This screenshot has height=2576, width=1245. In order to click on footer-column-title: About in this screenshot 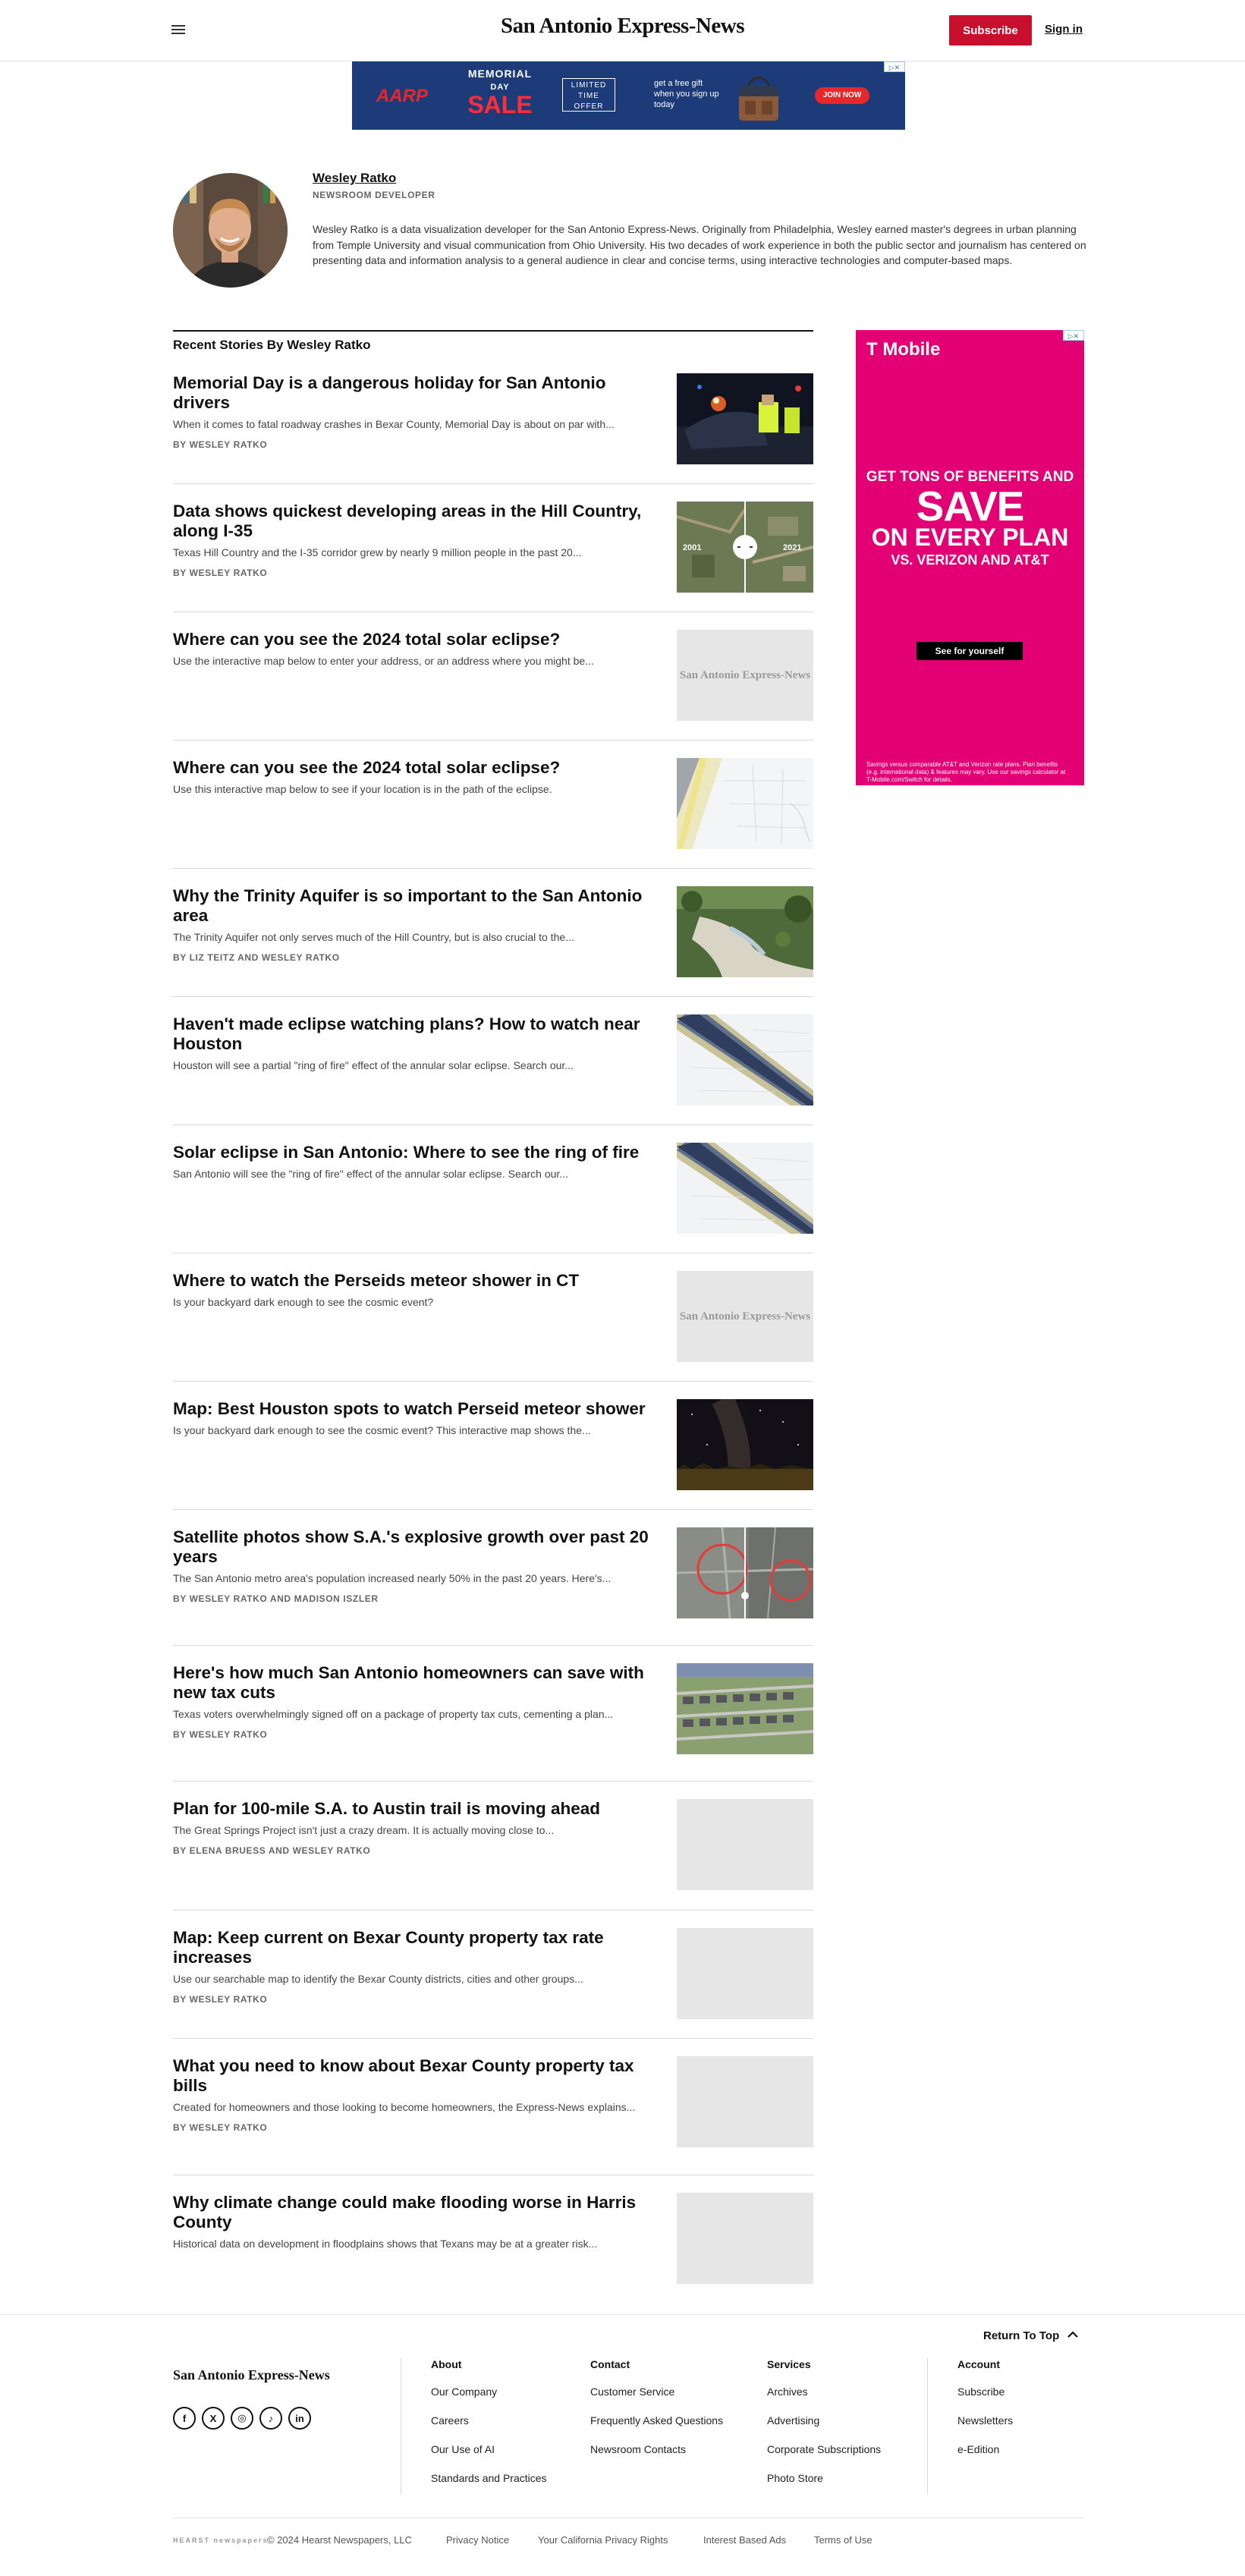, I will do `click(447, 2364)`.